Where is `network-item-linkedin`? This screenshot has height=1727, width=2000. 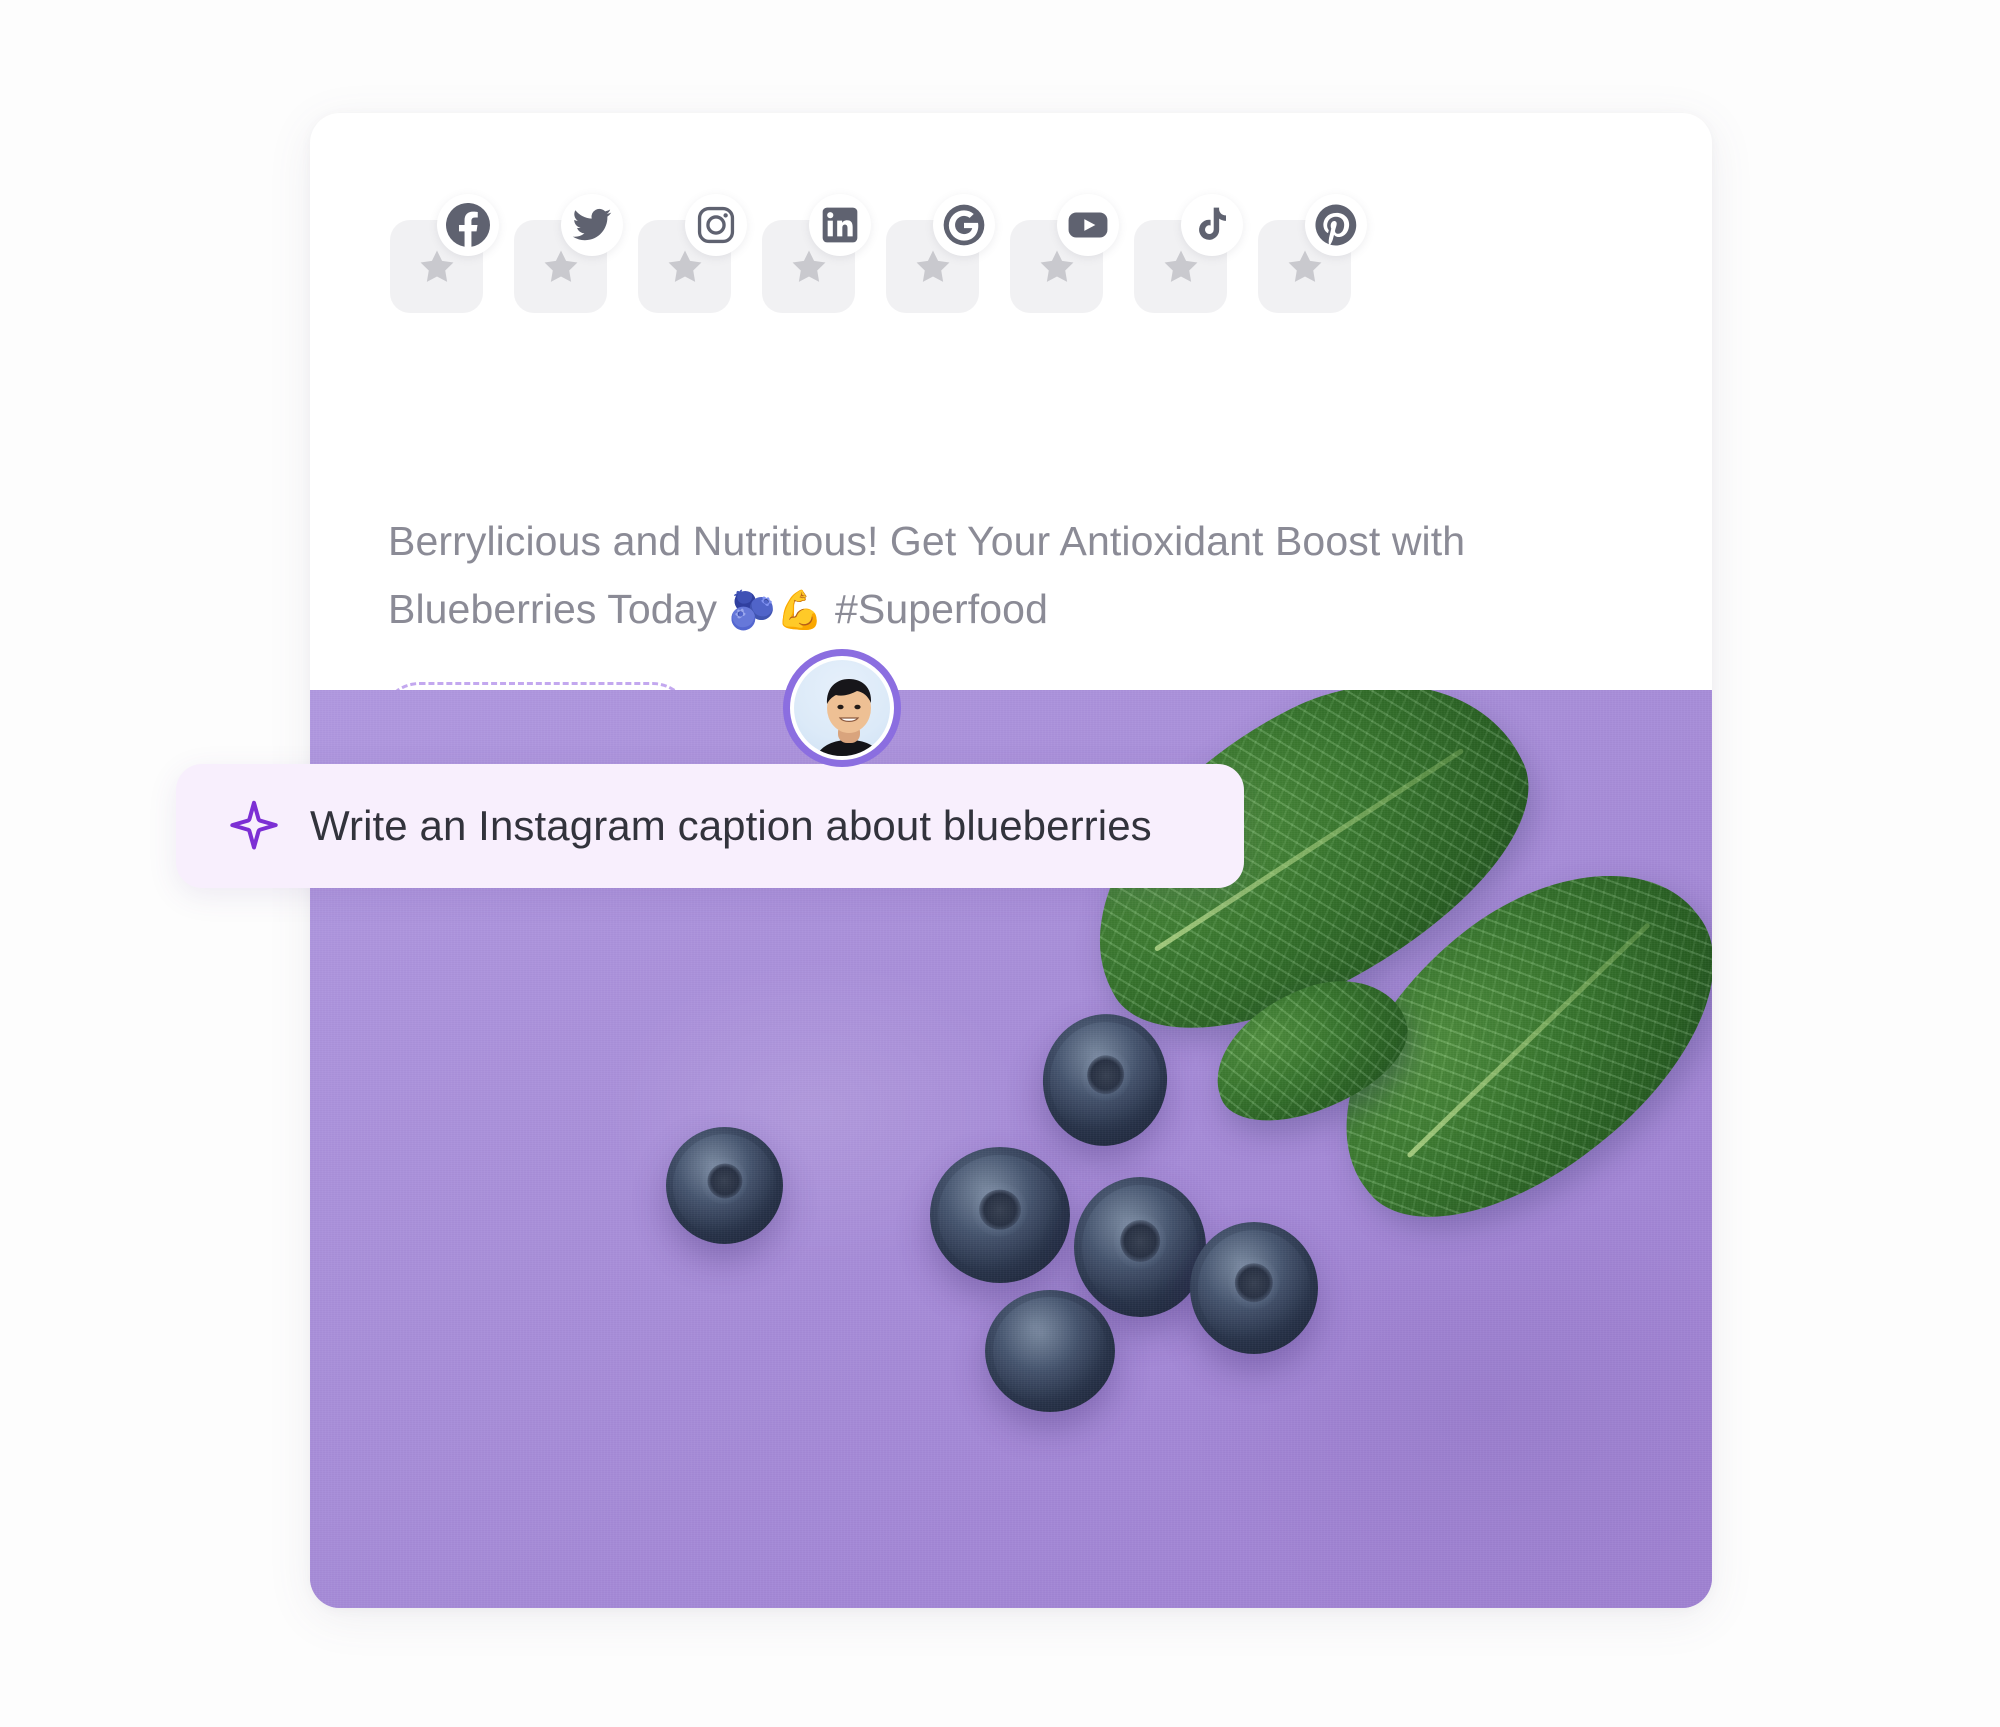
network-item-linkedin is located at coordinates (816, 253).